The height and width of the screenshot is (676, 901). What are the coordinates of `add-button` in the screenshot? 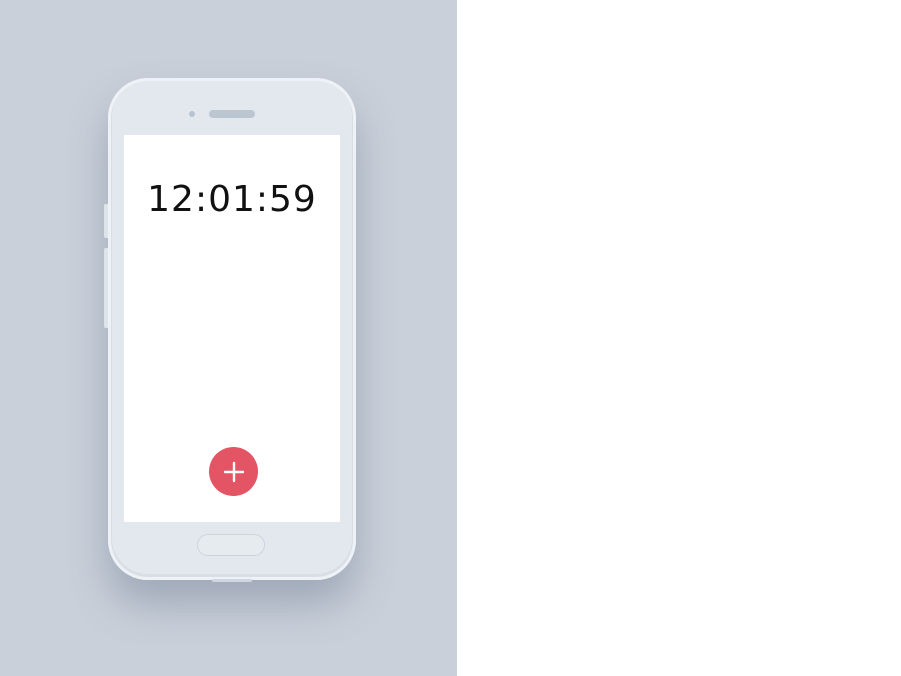 It's located at (233, 471).